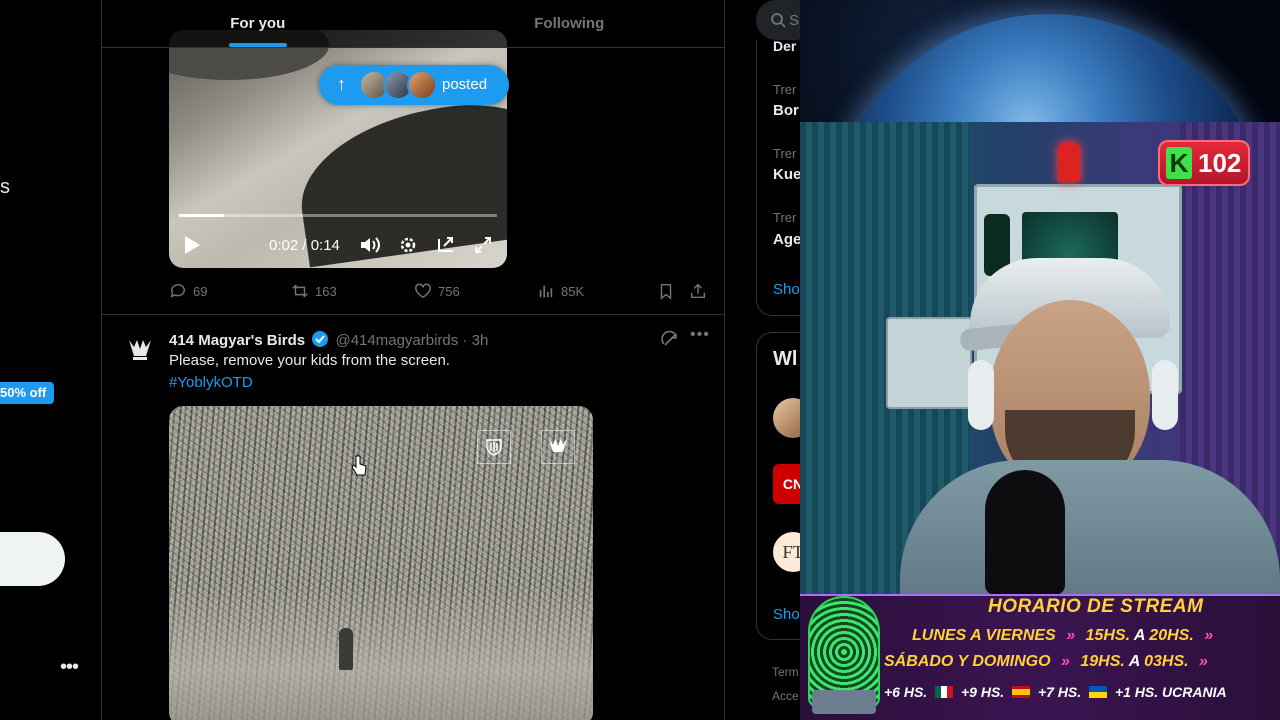  What do you see at coordinates (784, 46) in the screenshot?
I see `trend-title: Der` at bounding box center [784, 46].